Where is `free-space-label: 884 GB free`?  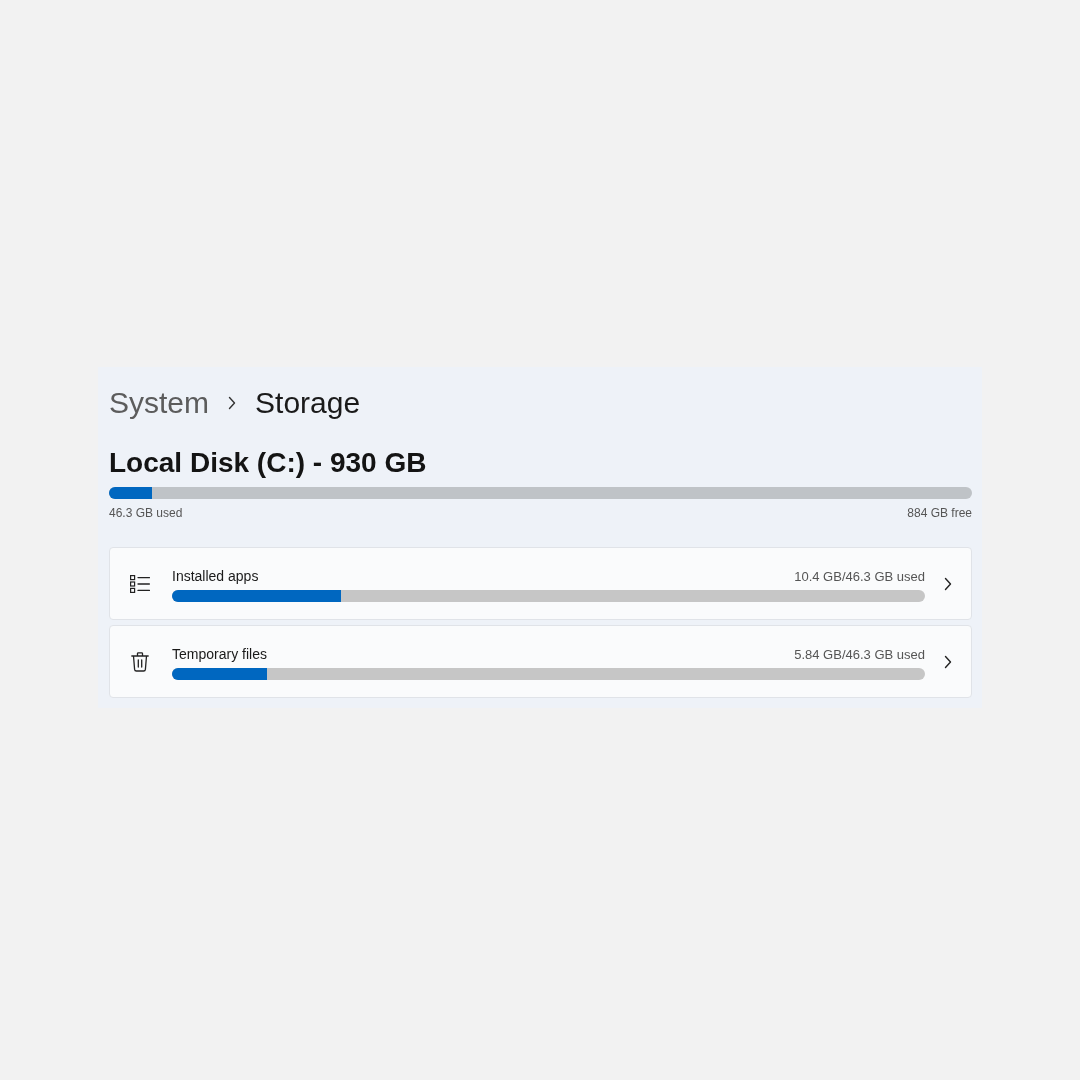
free-space-label: 884 GB free is located at coordinates (939, 513).